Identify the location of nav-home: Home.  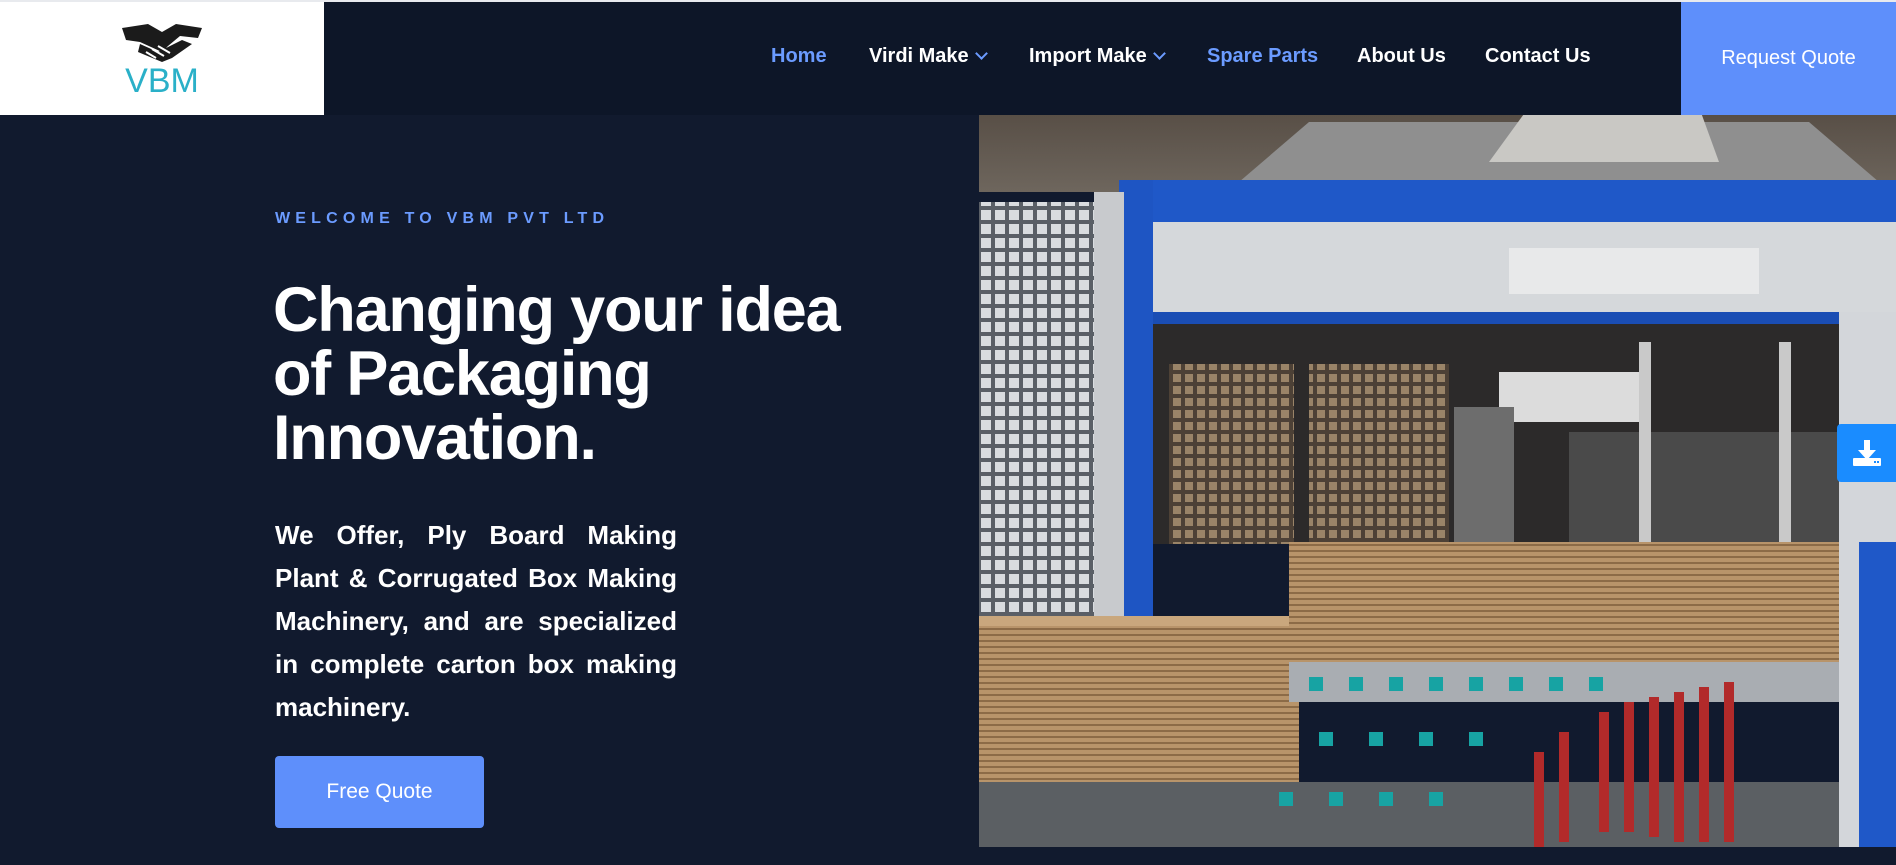
(799, 56).